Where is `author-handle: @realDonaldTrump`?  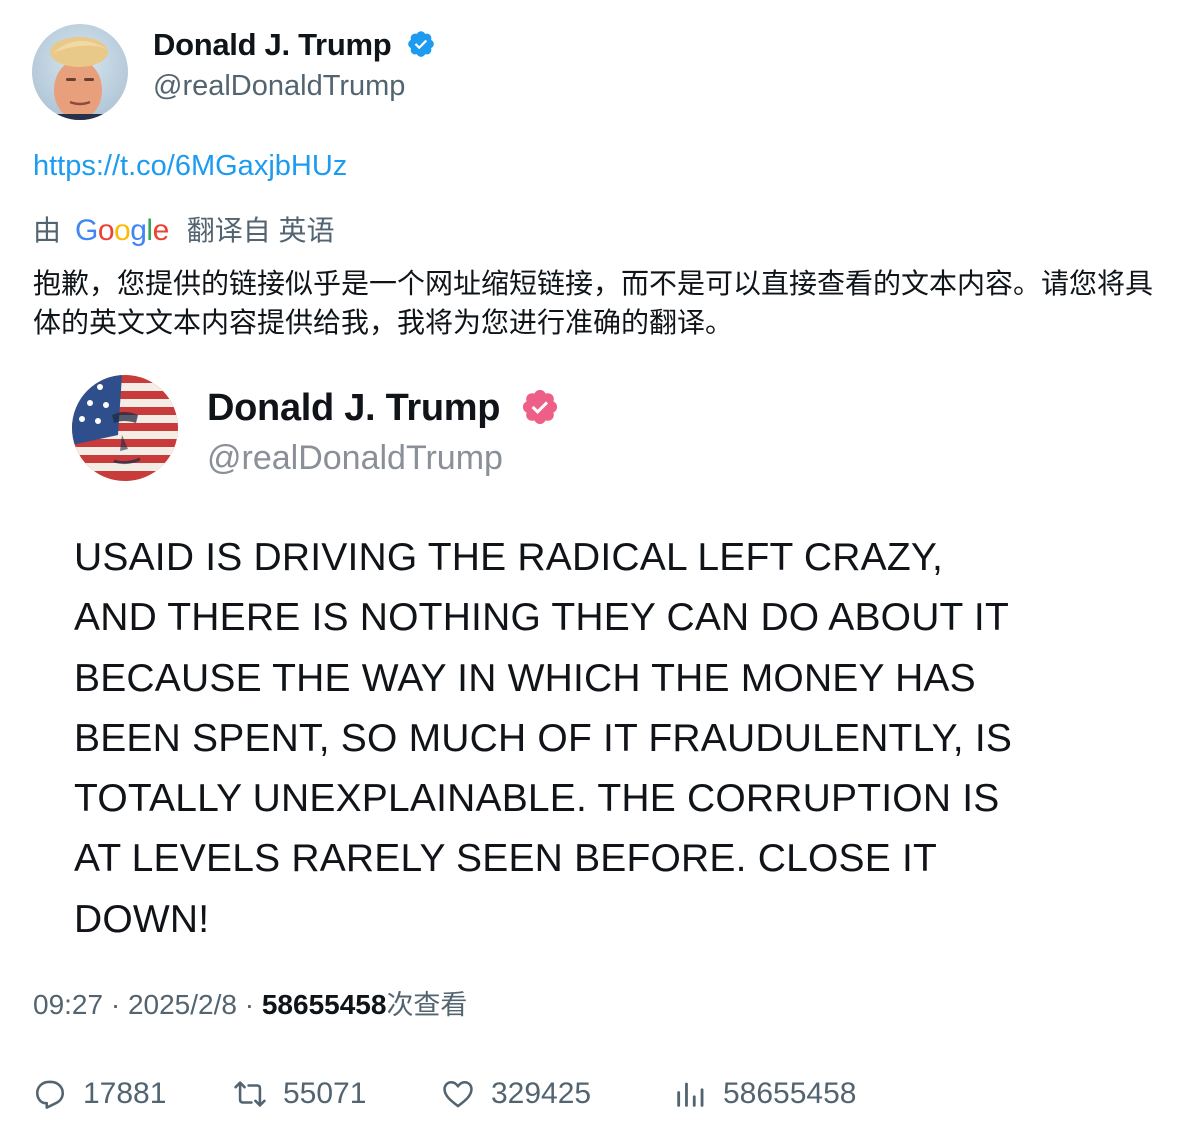
author-handle: @realDonaldTrump is located at coordinates (279, 86).